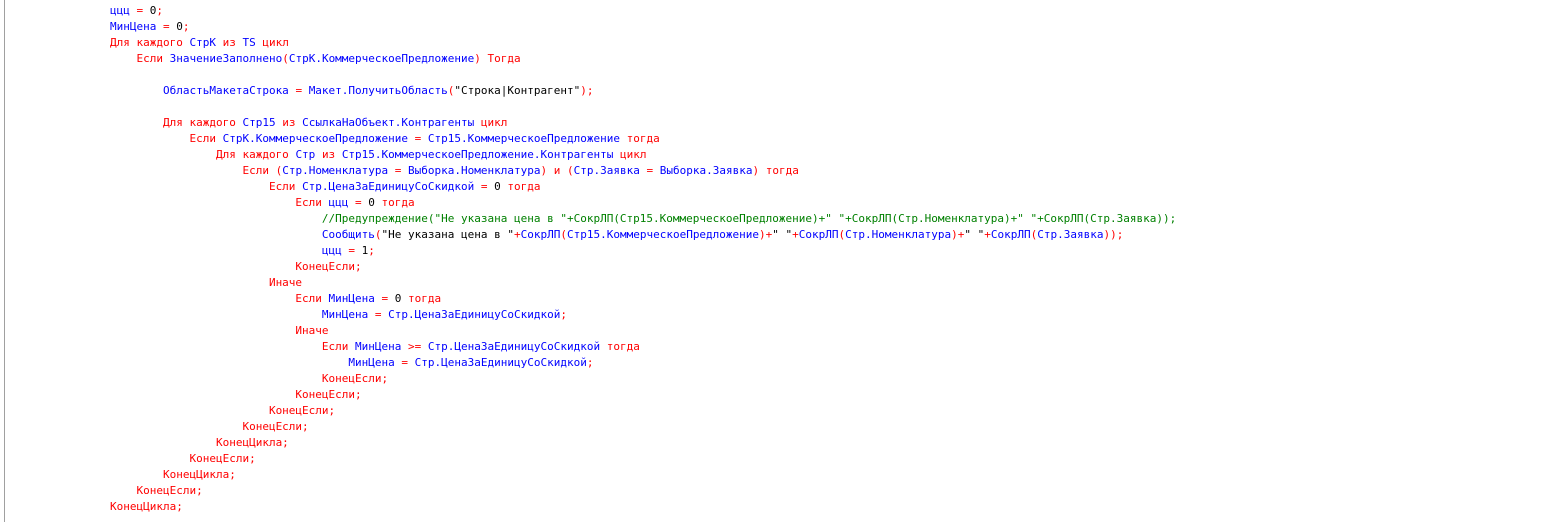 The image size is (1550, 522). Describe the element at coordinates (587, 90) in the screenshot. I see `code-token: );` at that location.